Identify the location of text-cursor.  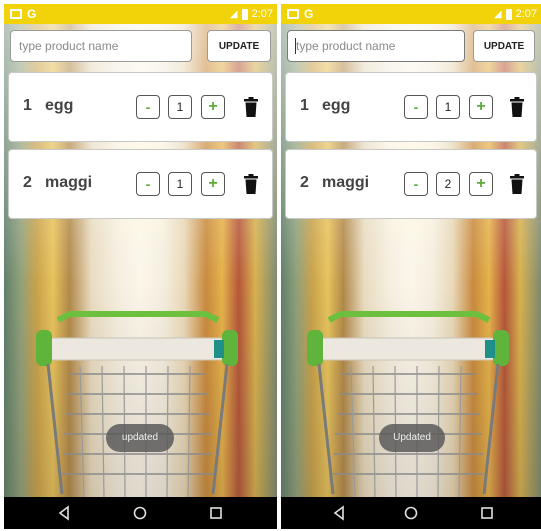
(295, 46).